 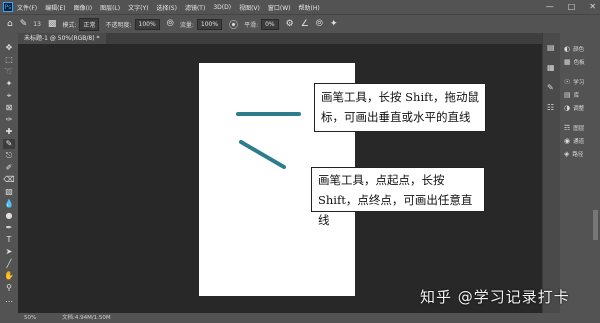 I want to click on swatches-icon: ▦, so click(x=567, y=62).